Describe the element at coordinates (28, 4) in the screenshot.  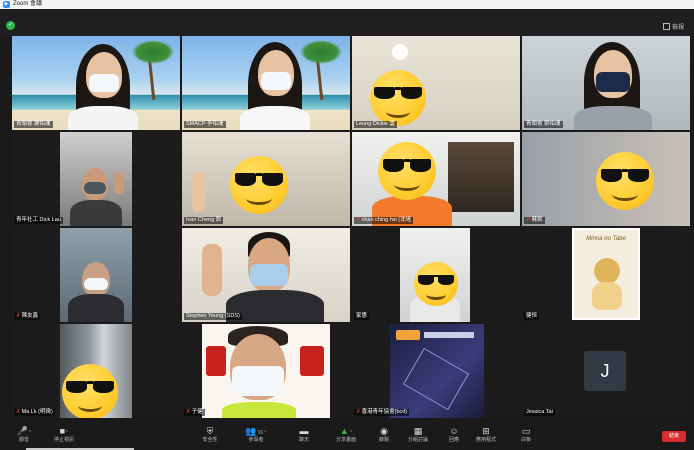
I see `window-title: Zoom 會議` at that location.